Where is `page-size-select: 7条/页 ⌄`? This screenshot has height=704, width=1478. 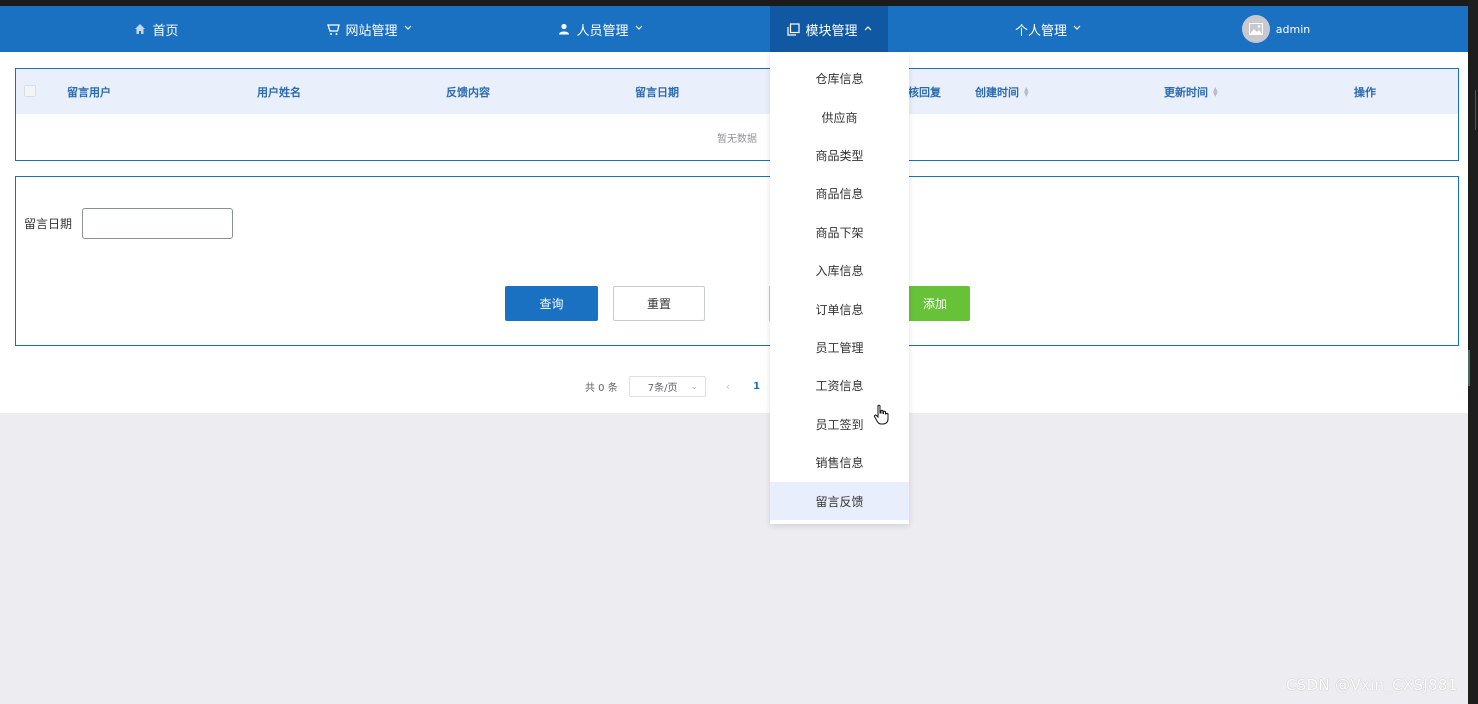
page-size-select: 7条/页 ⌄ is located at coordinates (667, 386).